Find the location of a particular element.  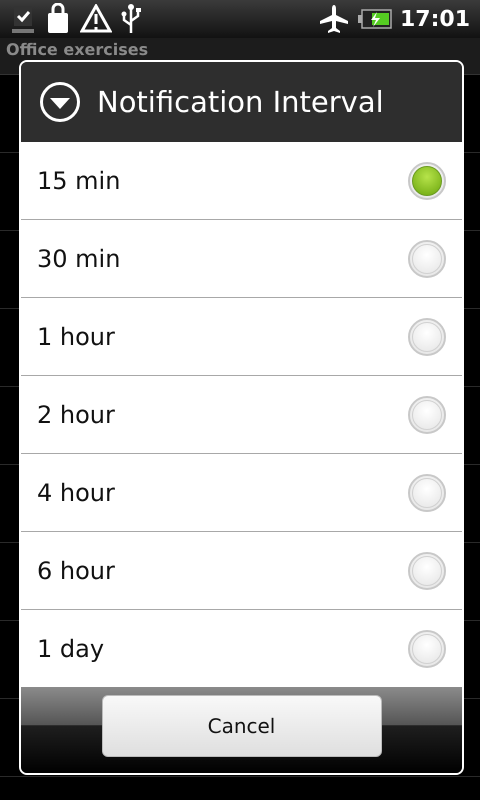

cancel-button: Cancel is located at coordinates (242, 726).